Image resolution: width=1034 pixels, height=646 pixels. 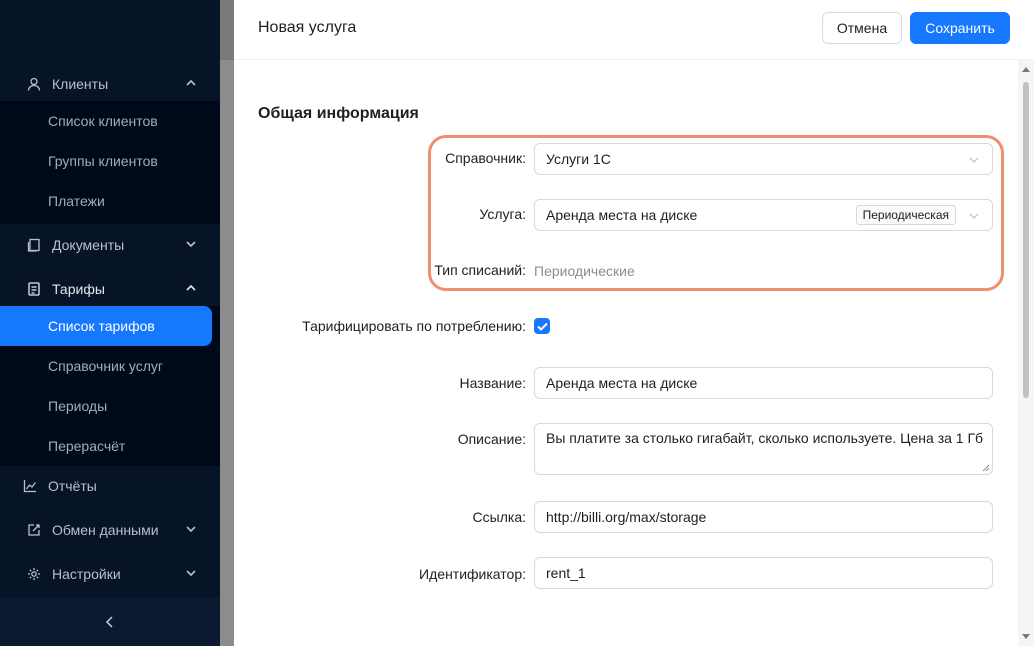 What do you see at coordinates (103, 161) in the screenshot?
I see `sidebar-item-label: Группы клиентов` at bounding box center [103, 161].